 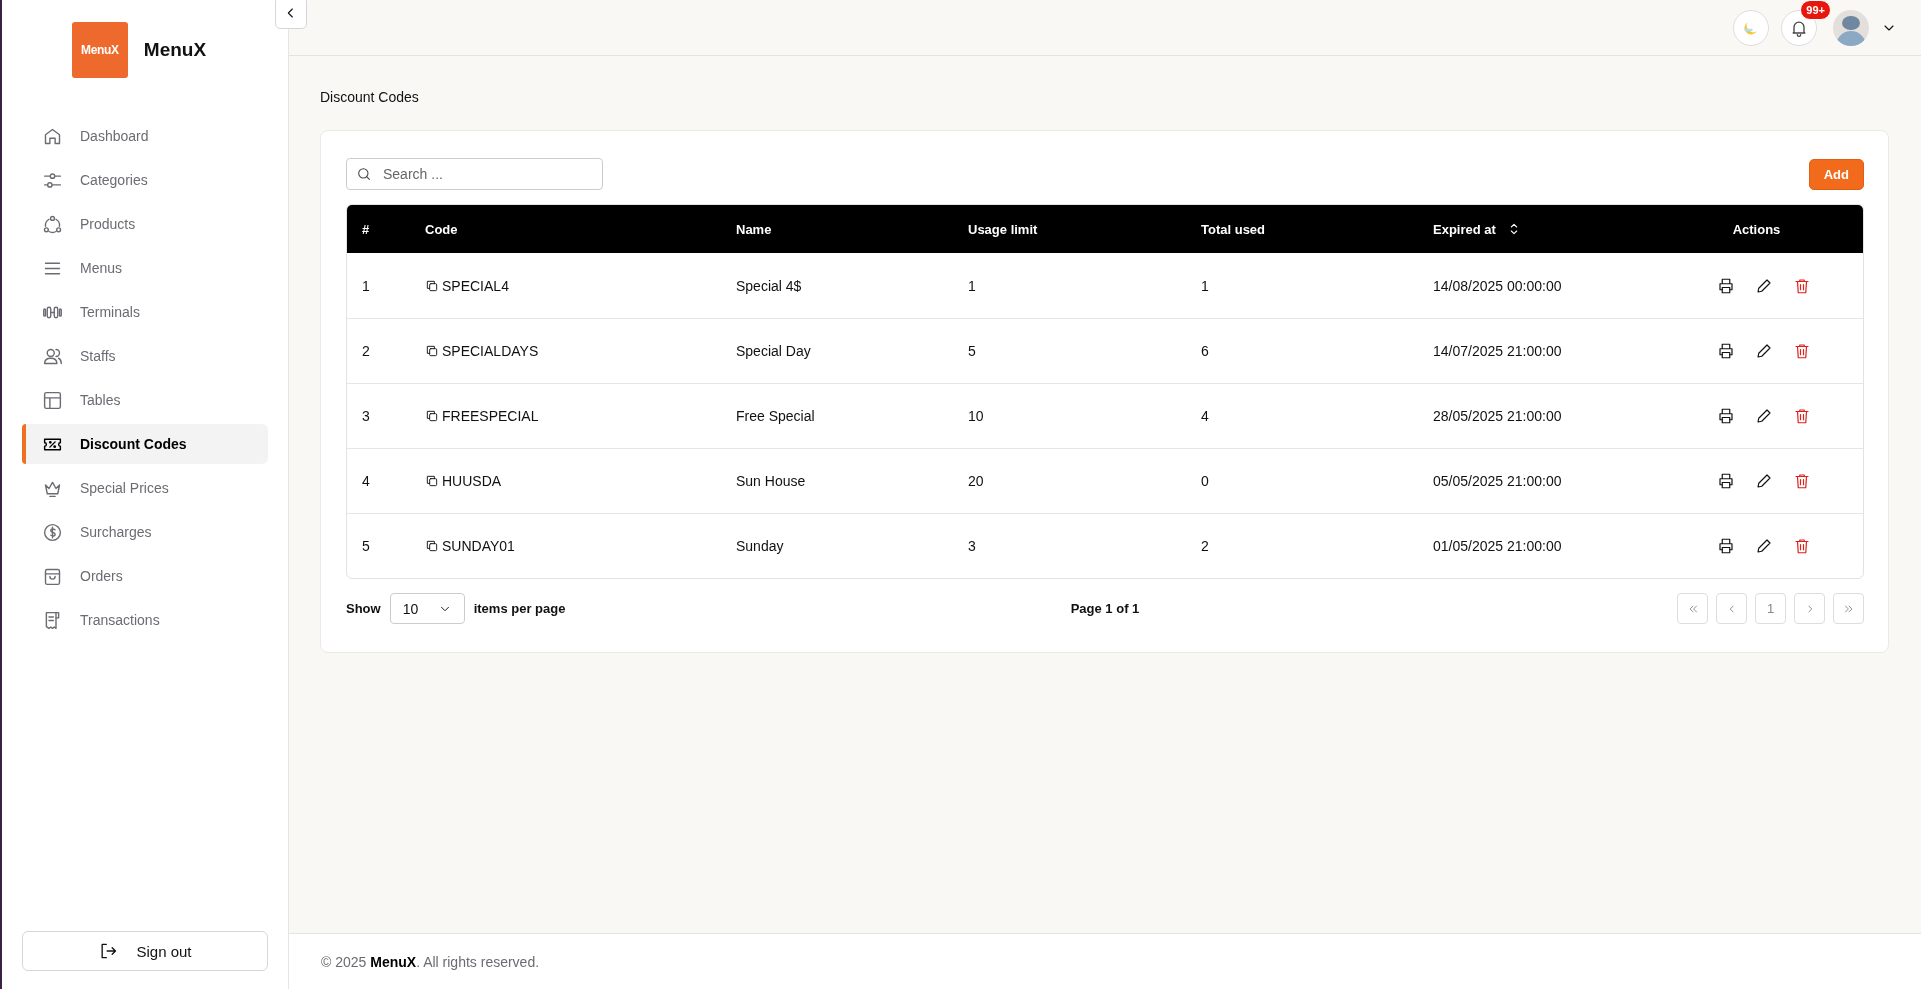 I want to click on sidebar-item: Special Prices, so click(x=145, y=488).